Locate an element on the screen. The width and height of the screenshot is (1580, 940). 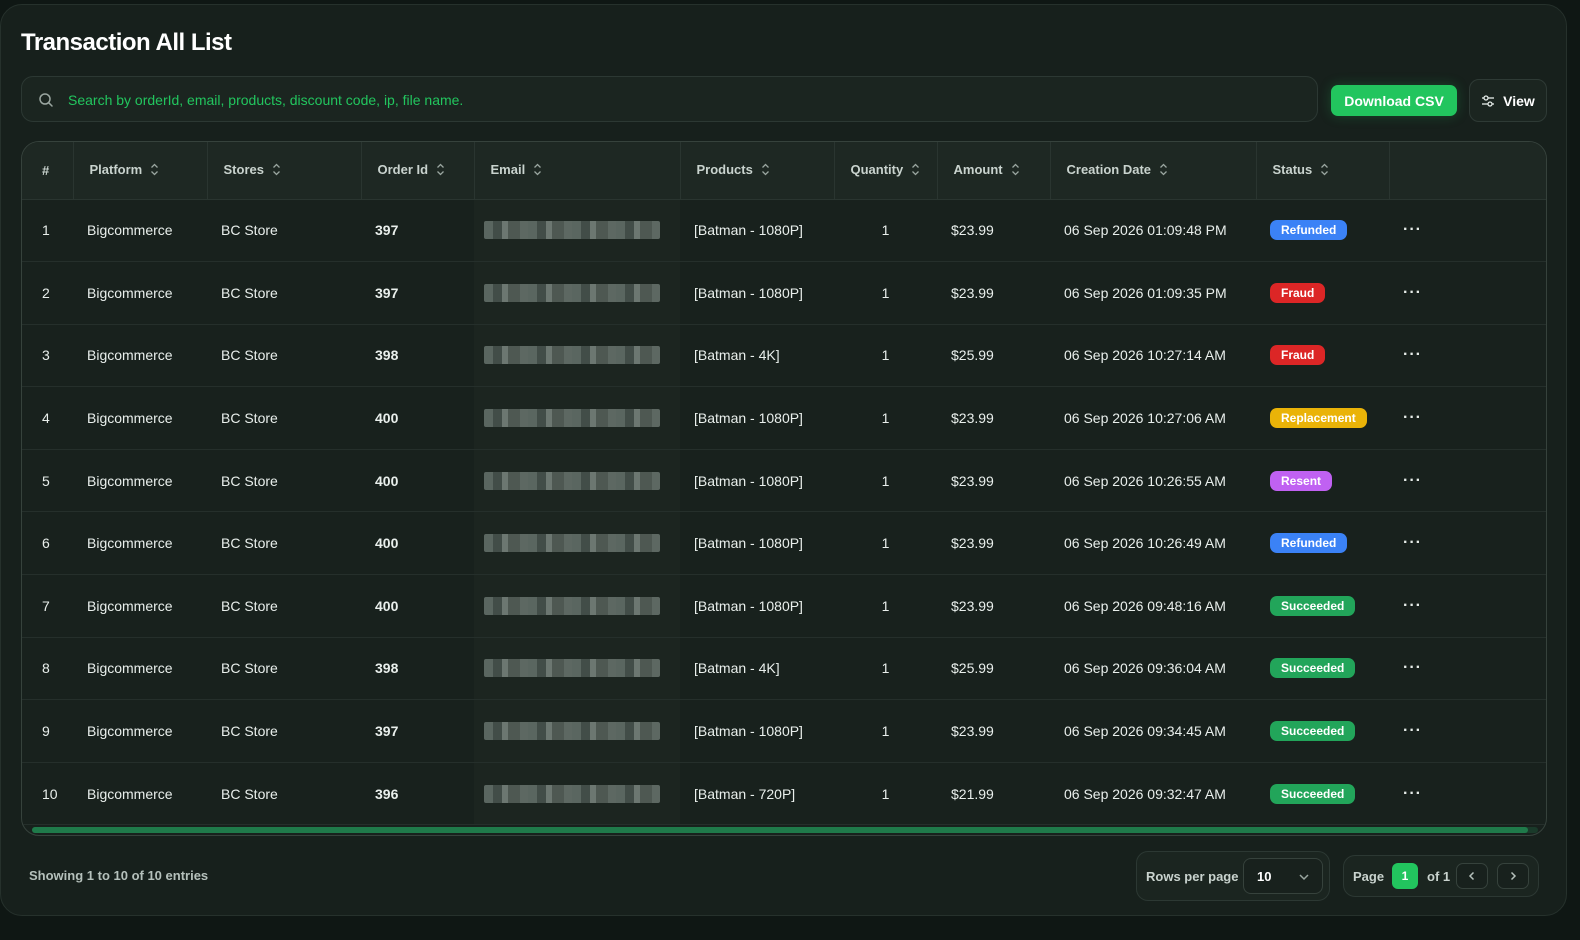
column-header-quantity: Quantity is located at coordinates (886, 171).